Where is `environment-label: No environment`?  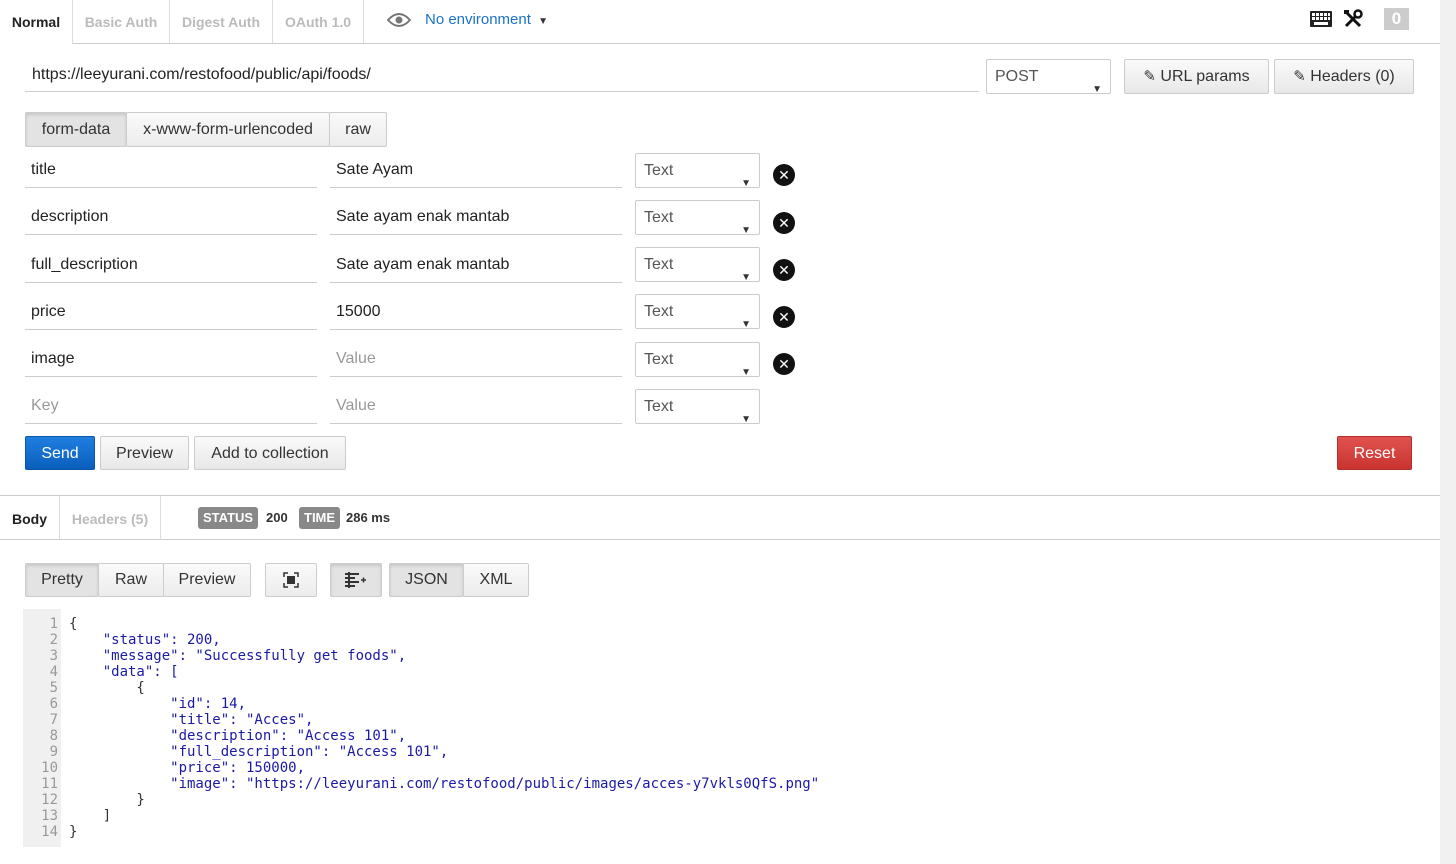 environment-label: No environment is located at coordinates (478, 19).